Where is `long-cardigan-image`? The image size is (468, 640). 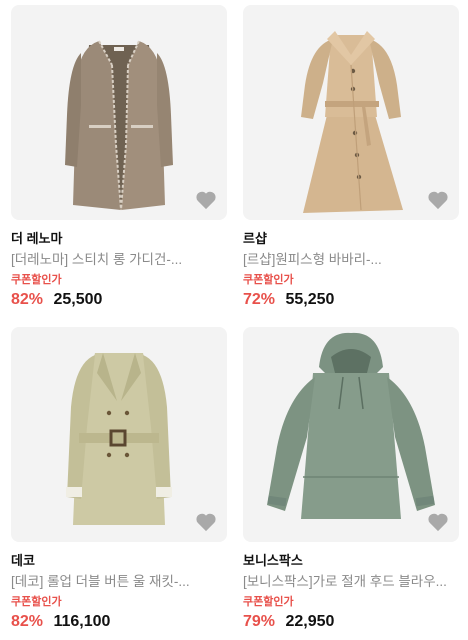
long-cardigan-image is located at coordinates (119, 125).